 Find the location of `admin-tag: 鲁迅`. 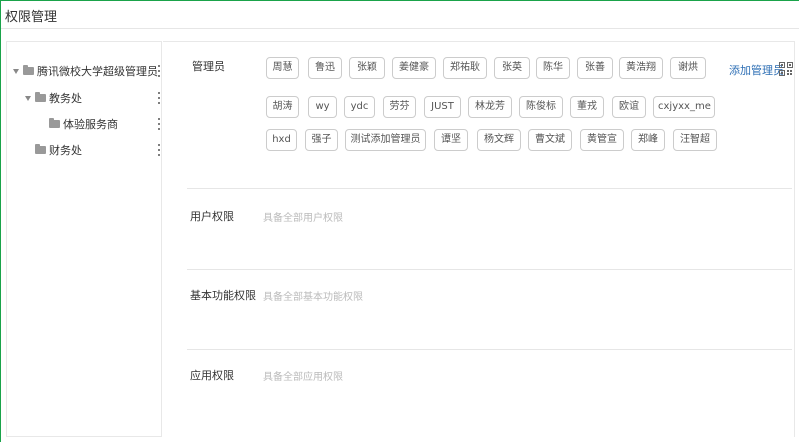

admin-tag: 鲁迅 is located at coordinates (325, 68).